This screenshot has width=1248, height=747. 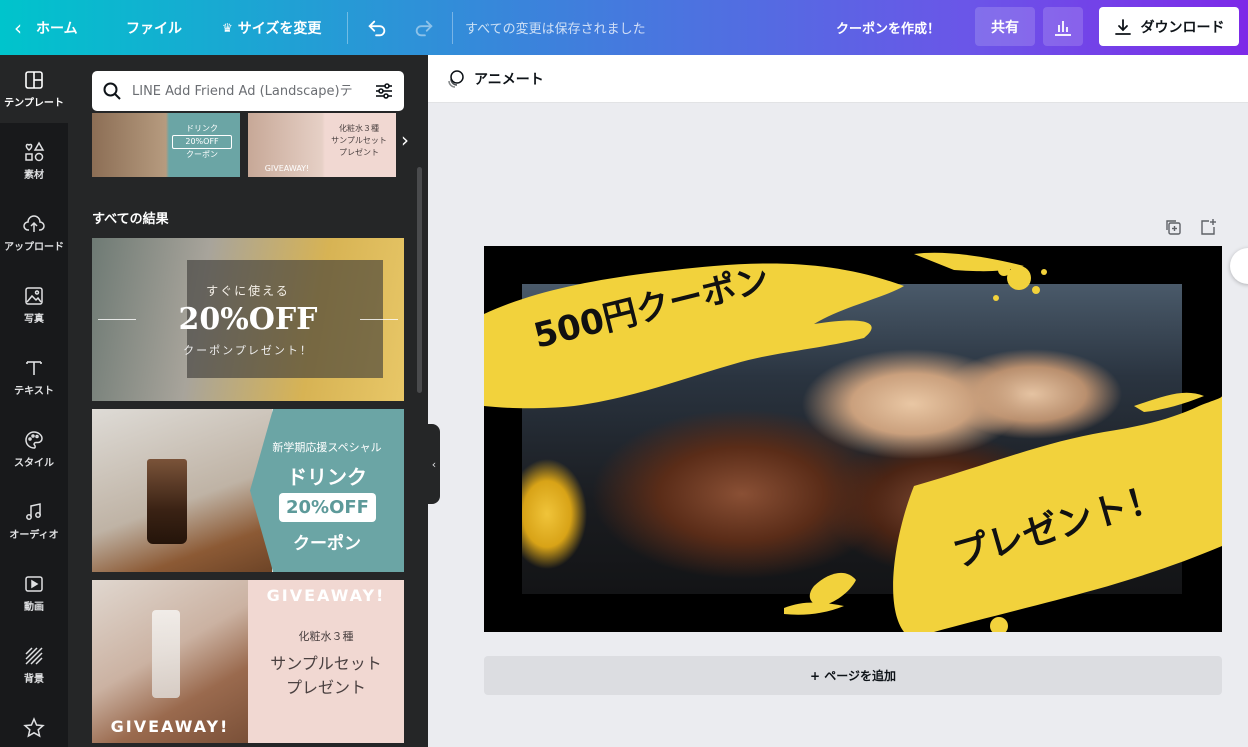 I want to click on add-page-icon, so click(x=1208, y=227).